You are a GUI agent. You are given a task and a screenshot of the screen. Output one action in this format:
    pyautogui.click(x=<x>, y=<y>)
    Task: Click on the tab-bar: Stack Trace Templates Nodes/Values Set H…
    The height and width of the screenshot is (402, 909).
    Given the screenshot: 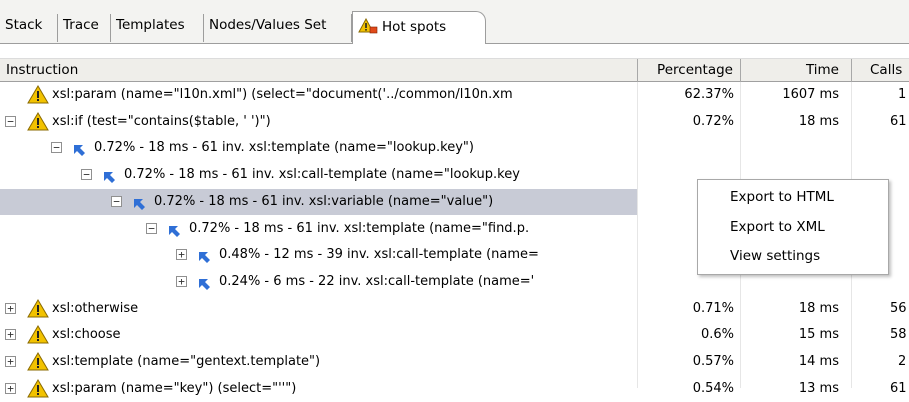 What is the action you would take?
    pyautogui.click(x=454, y=22)
    